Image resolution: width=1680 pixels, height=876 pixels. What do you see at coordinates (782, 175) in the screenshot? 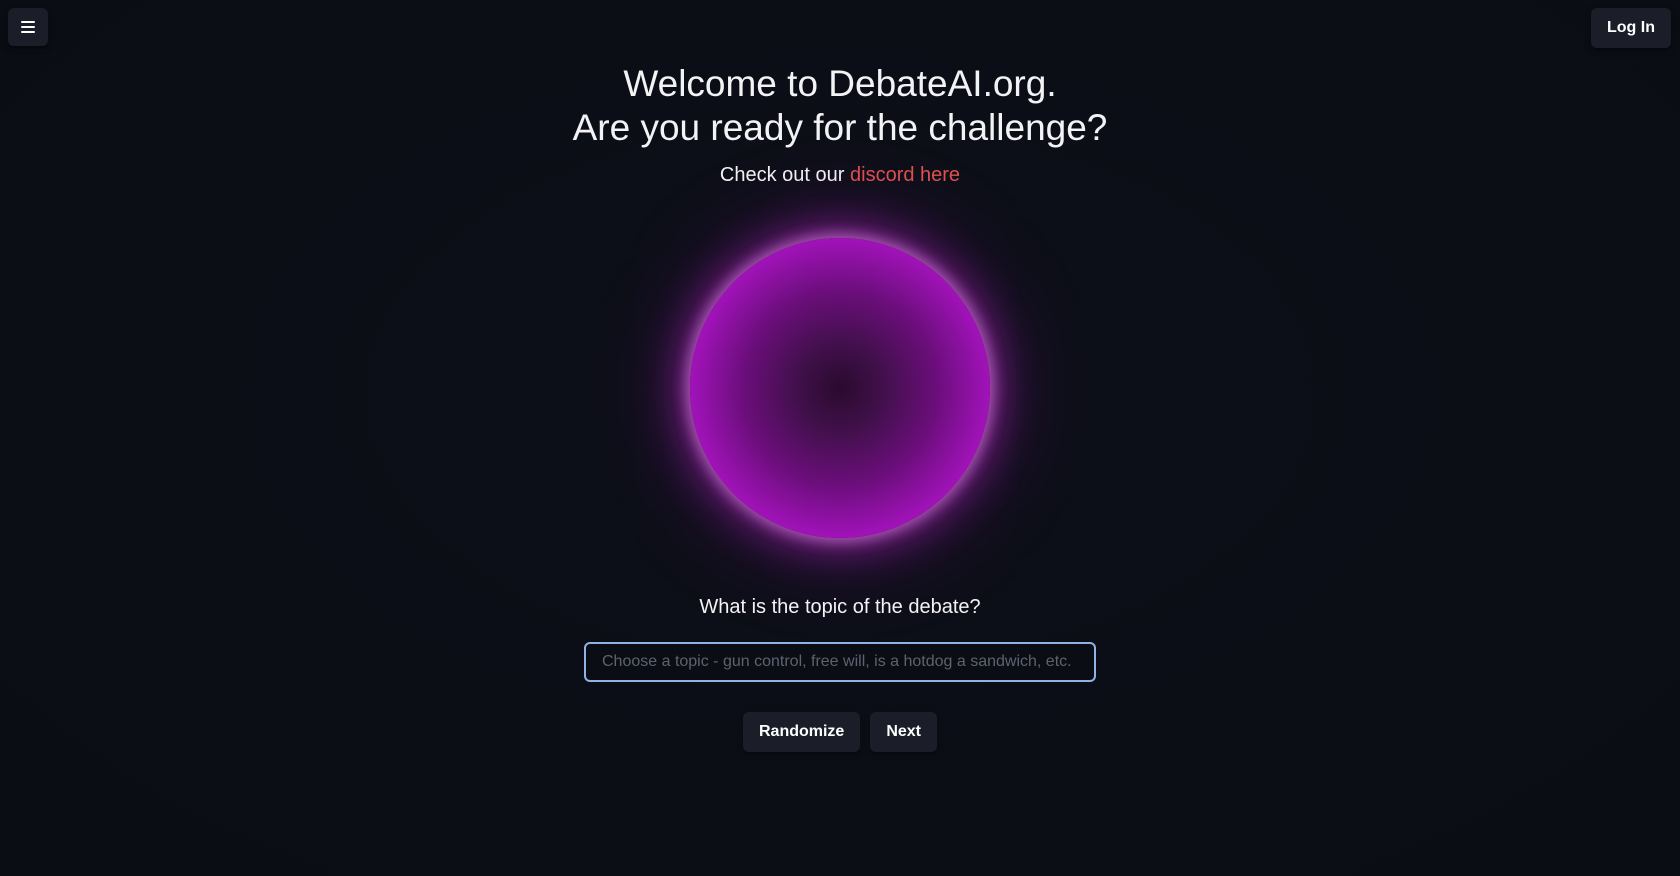
I see `subline-prefix: Check out our` at bounding box center [782, 175].